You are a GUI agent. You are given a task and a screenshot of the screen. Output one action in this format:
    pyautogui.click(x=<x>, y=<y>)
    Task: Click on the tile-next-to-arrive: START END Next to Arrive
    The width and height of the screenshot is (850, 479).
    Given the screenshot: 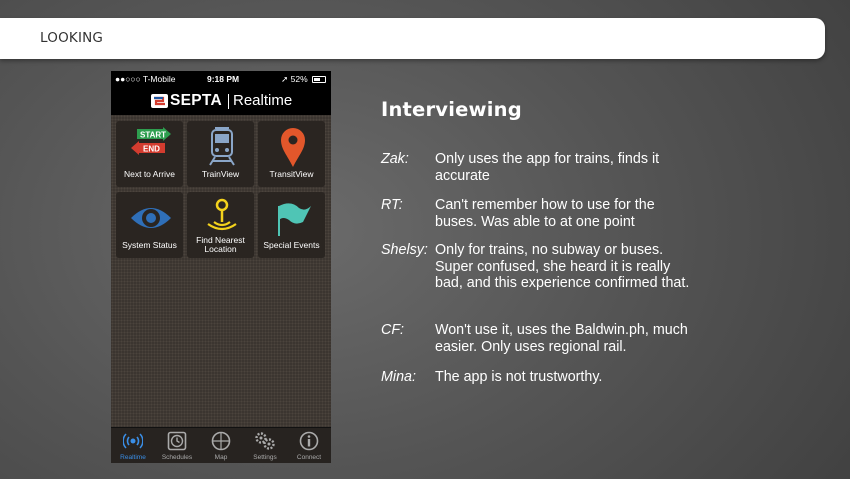 What is the action you would take?
    pyautogui.click(x=149, y=154)
    